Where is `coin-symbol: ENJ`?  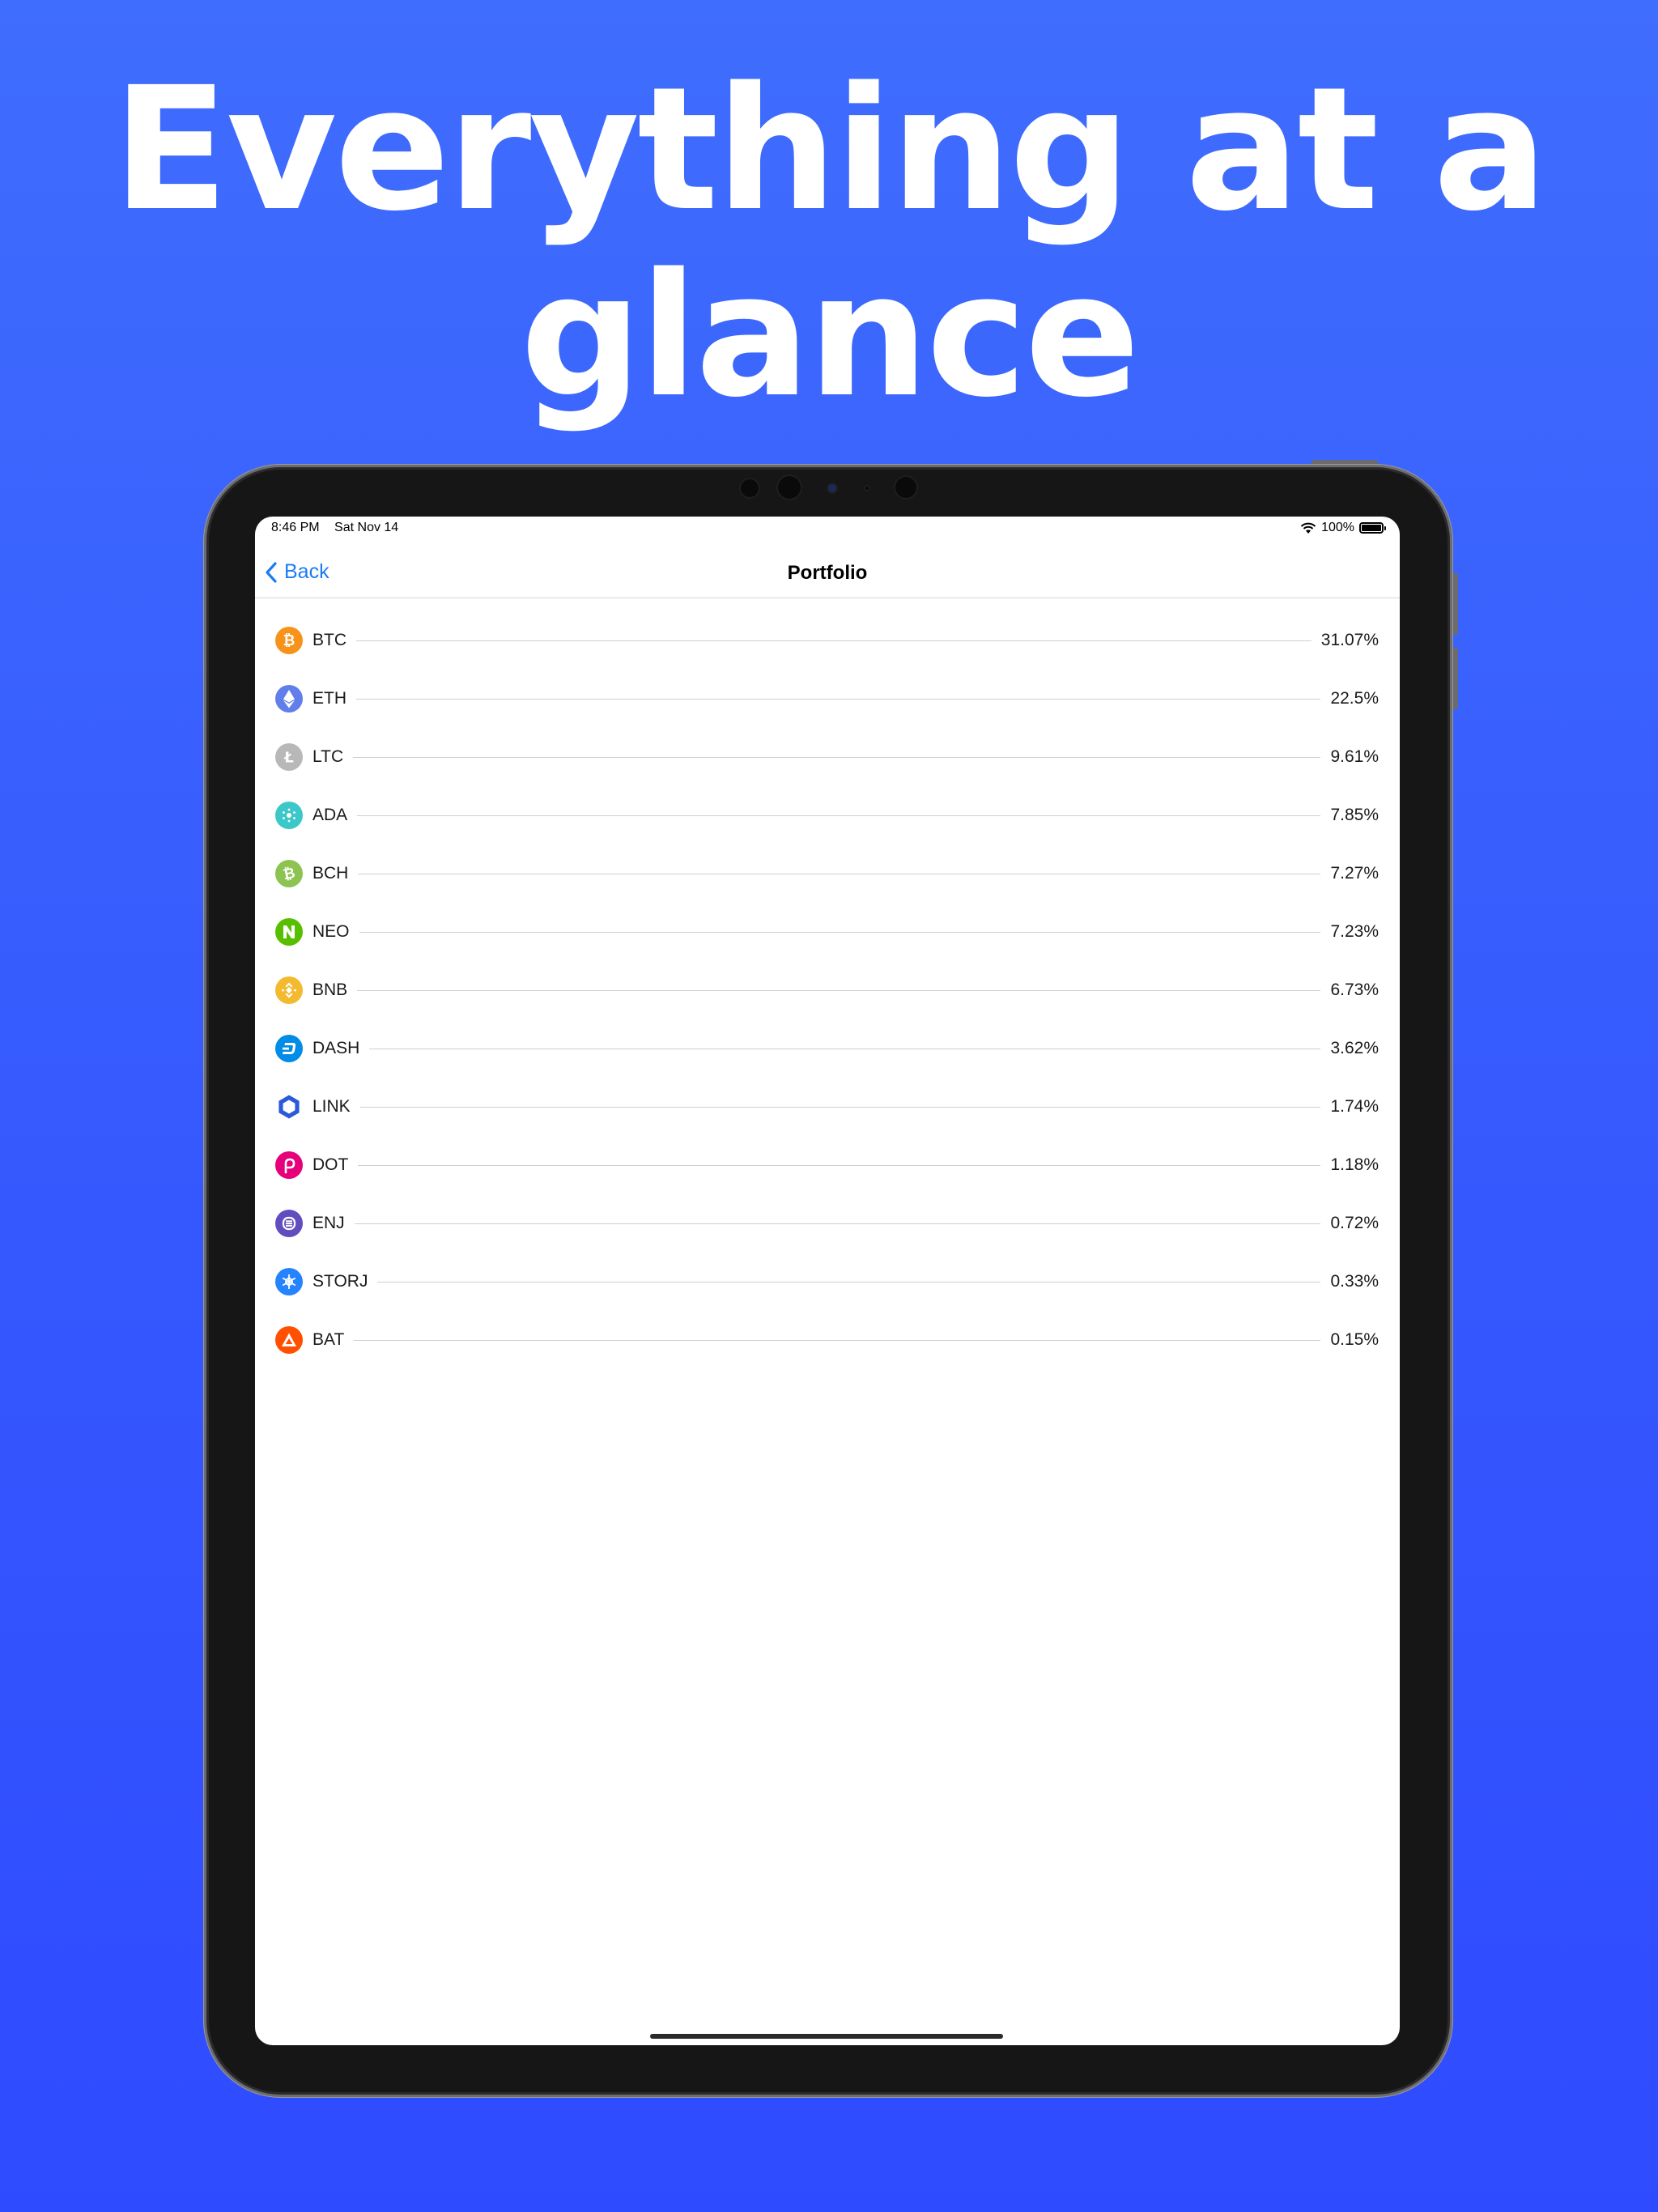
coin-symbol: ENJ is located at coordinates (328, 1223).